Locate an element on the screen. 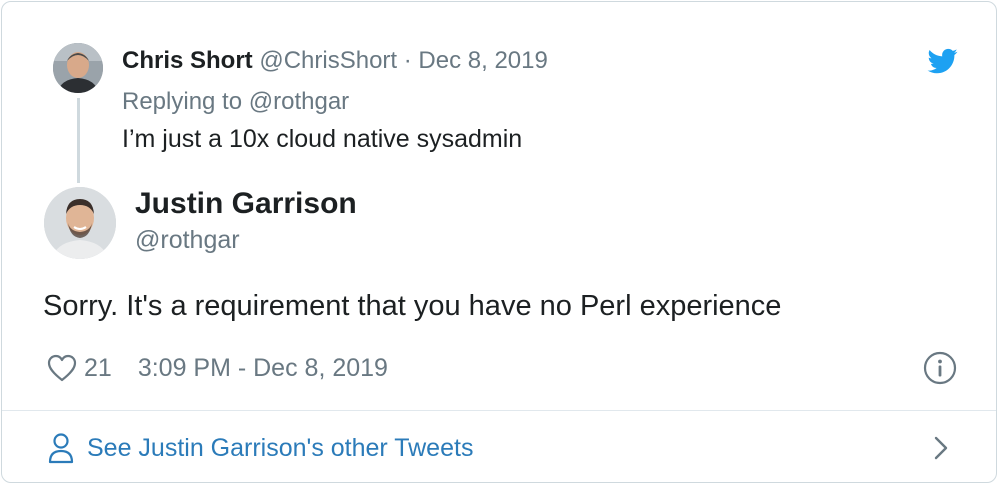 This screenshot has height=486, width=1000. replying-to-handle: @rothgar is located at coordinates (299, 101).